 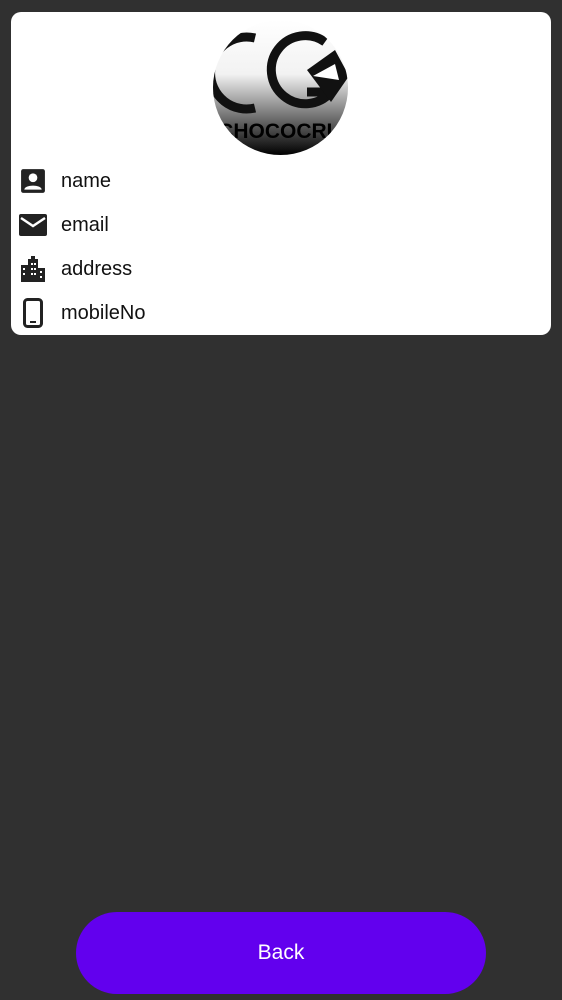 I want to click on profile-field-label: mobileNo, so click(x=103, y=312).